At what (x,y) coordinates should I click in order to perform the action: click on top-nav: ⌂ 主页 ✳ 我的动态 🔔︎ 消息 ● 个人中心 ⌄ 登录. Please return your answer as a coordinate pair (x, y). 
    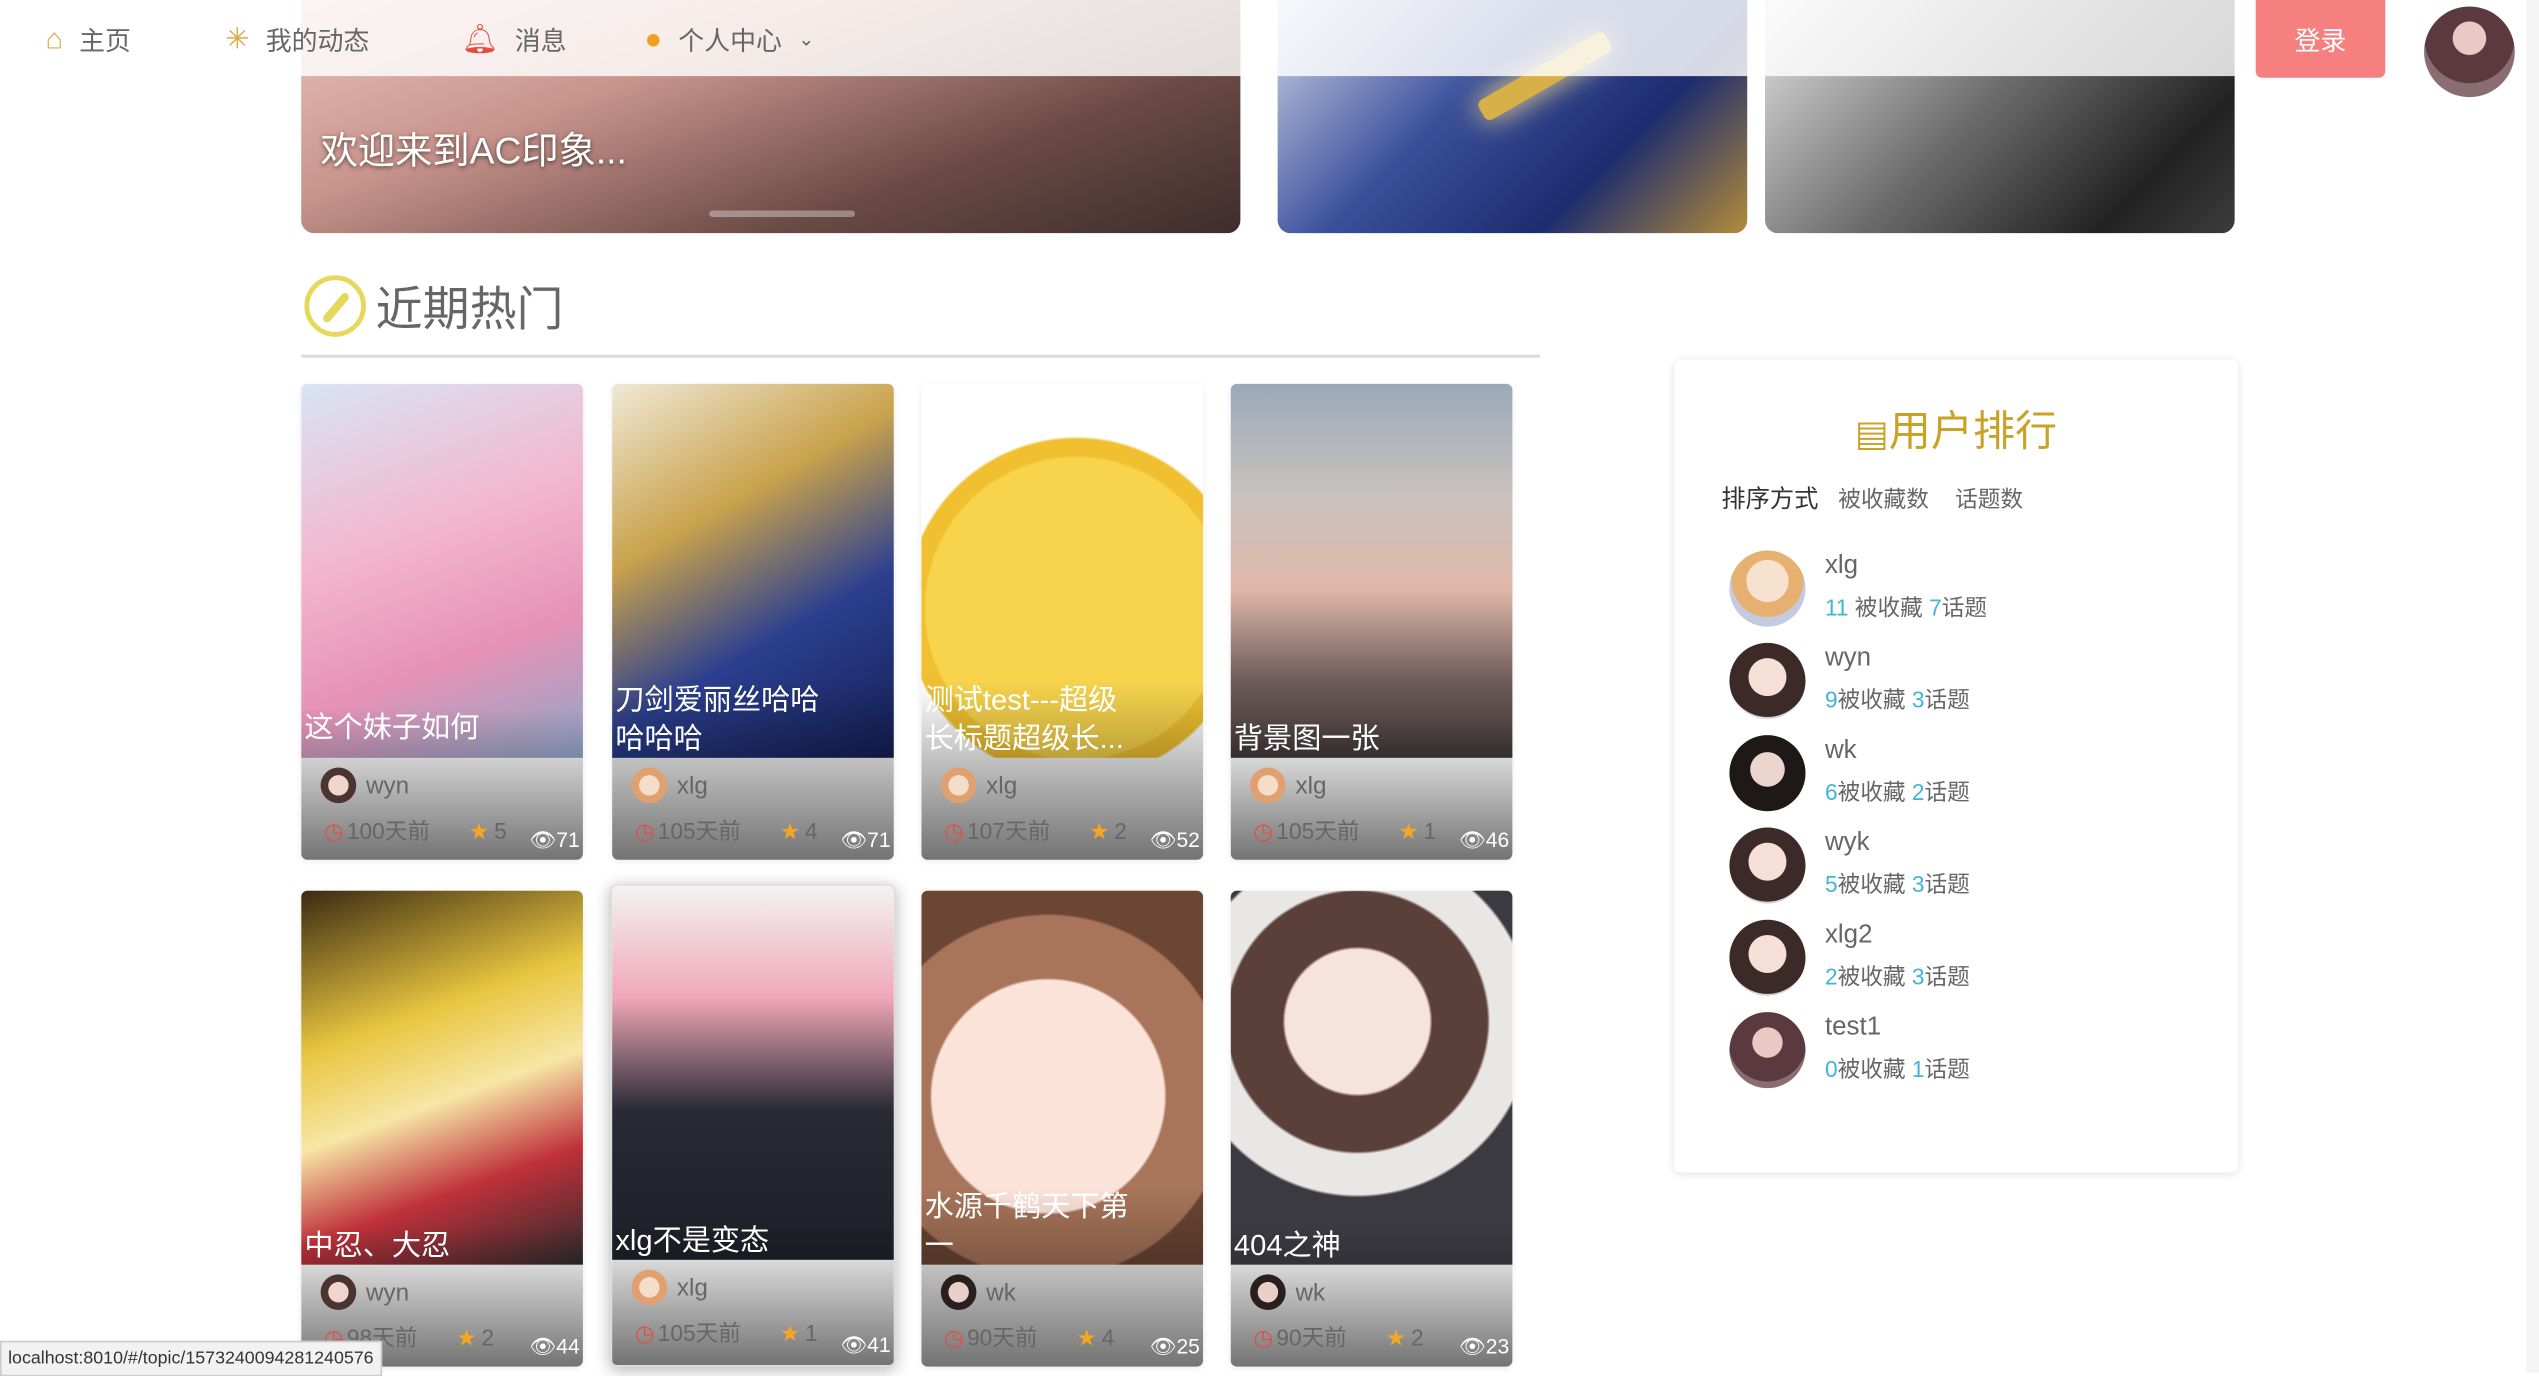
    Looking at the image, I should click on (1269, 49).